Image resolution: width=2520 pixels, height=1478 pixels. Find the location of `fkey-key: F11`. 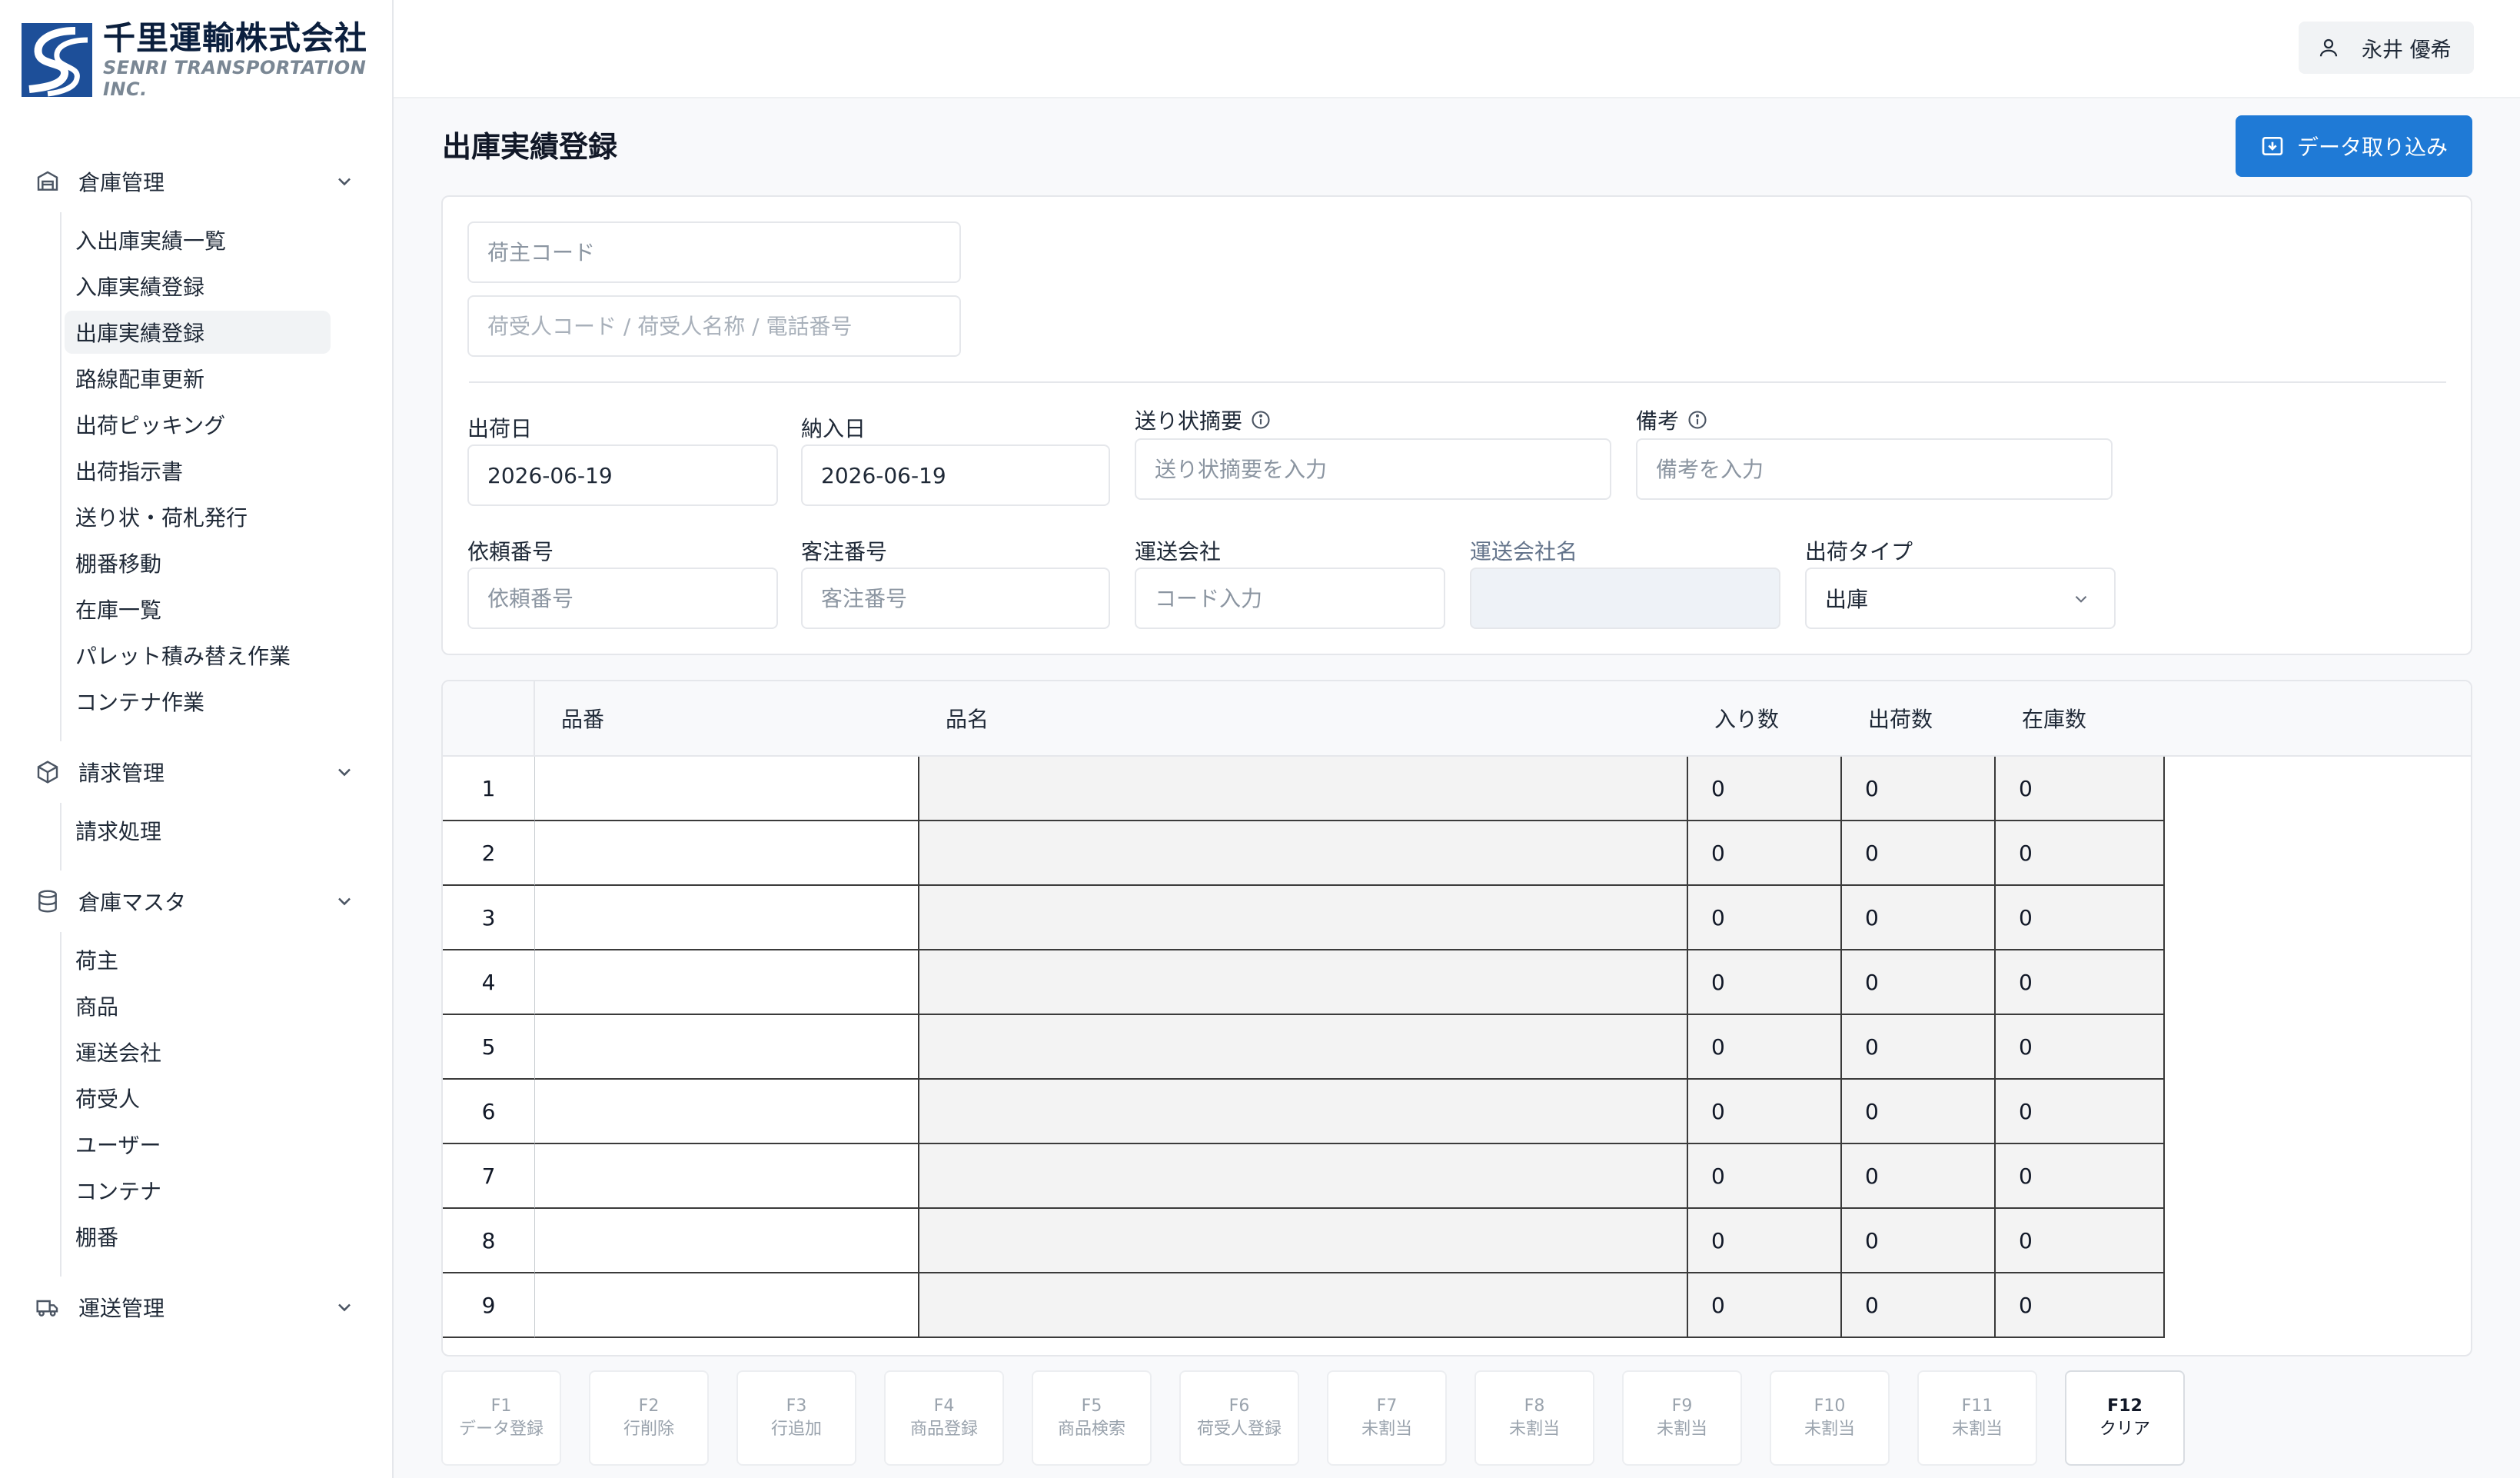

fkey-key: F11 is located at coordinates (1977, 1406).